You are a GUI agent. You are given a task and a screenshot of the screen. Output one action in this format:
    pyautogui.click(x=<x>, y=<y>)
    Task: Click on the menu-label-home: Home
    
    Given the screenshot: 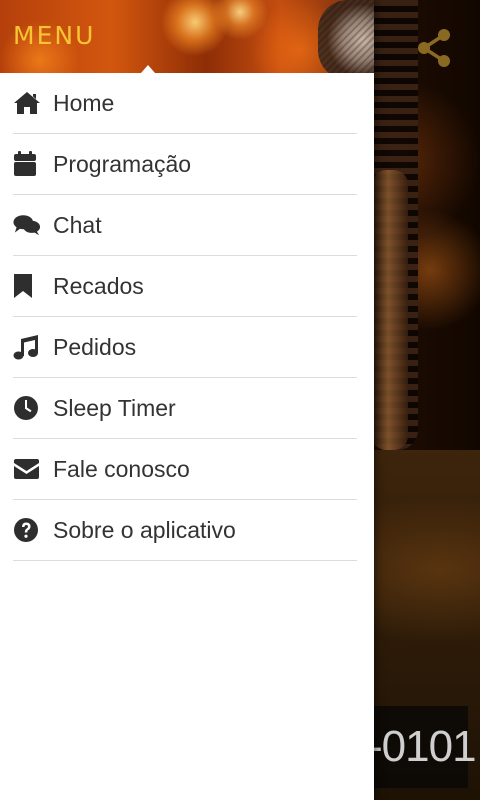 What is the action you would take?
    pyautogui.click(x=84, y=102)
    